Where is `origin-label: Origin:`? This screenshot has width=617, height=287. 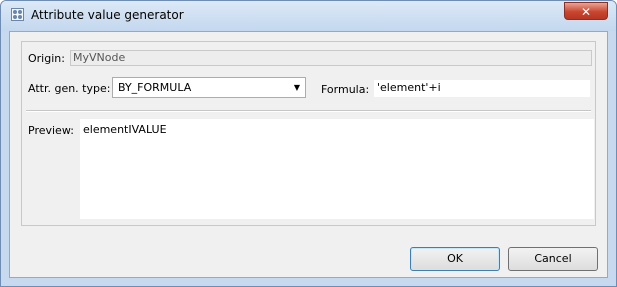
origin-label: Origin: is located at coordinates (46, 58).